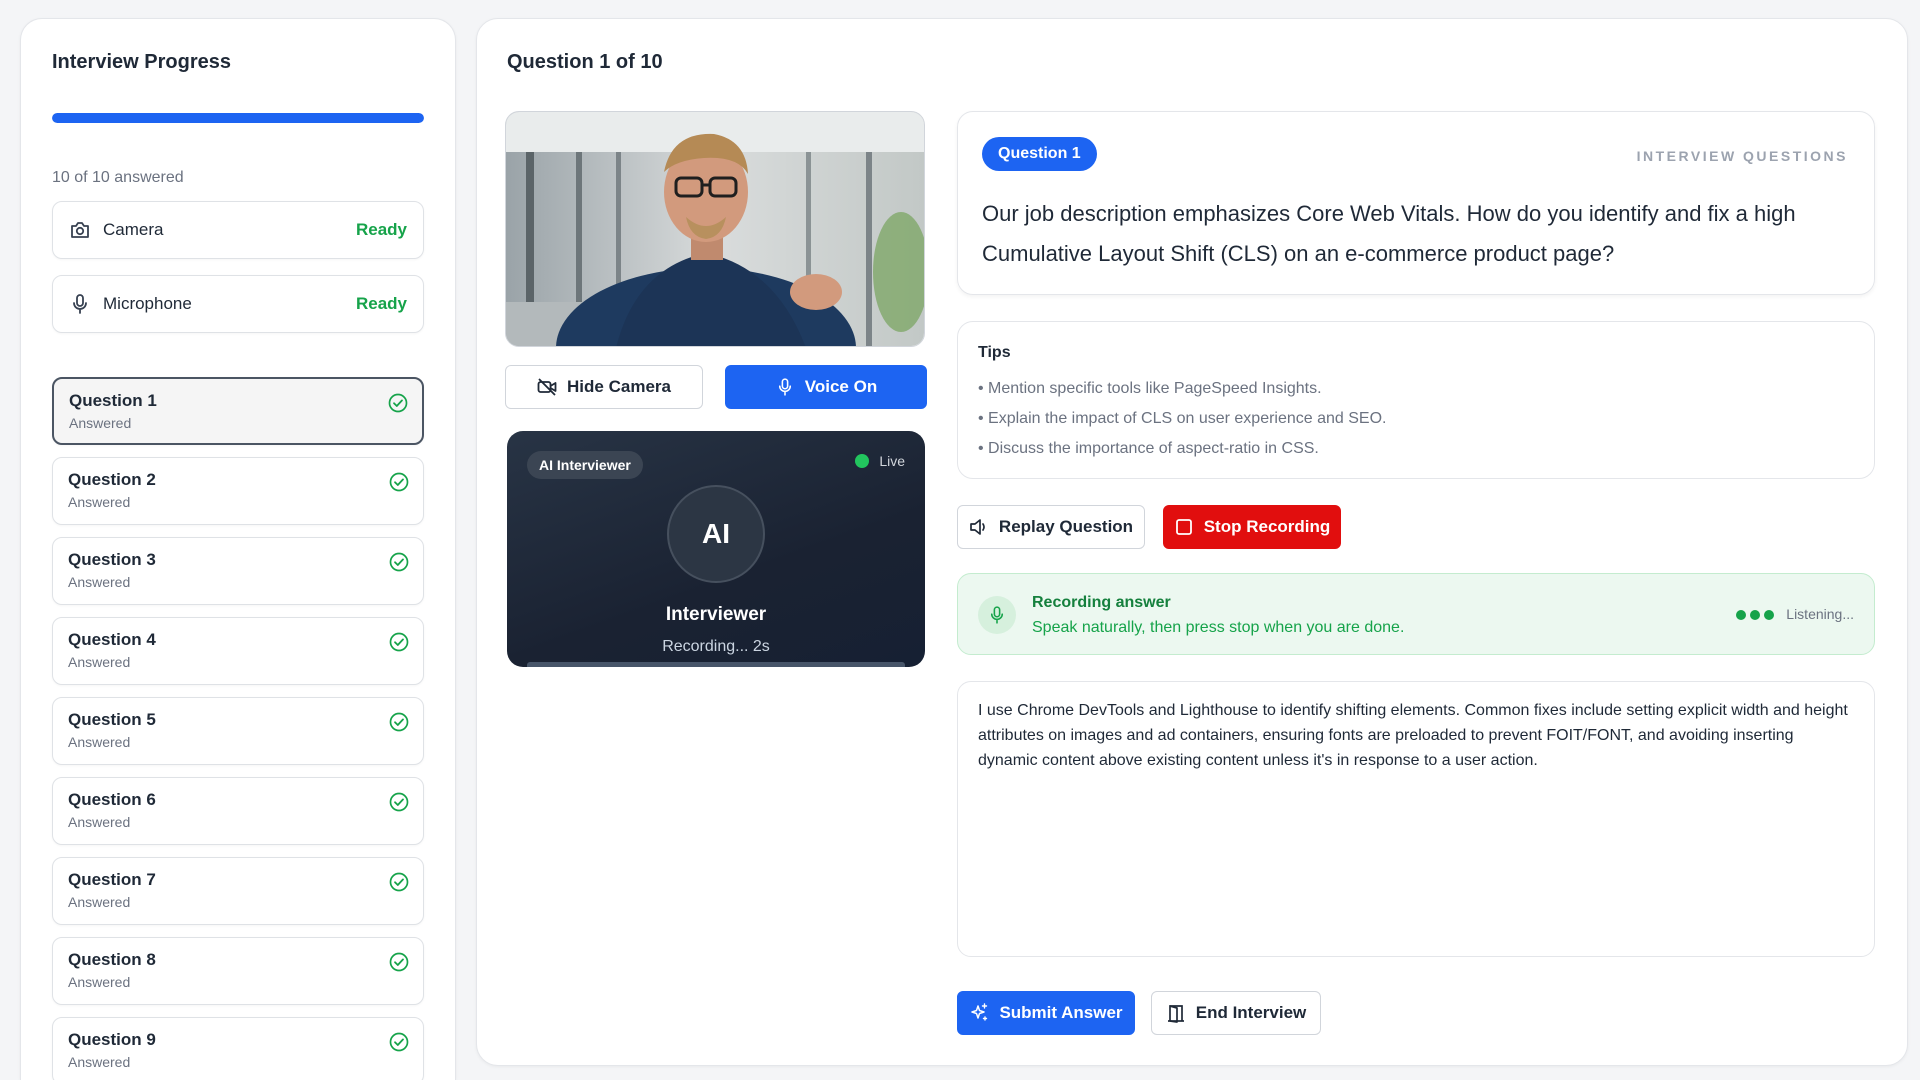 The width and height of the screenshot is (1920, 1080). I want to click on microphone-status: Microphone Ready, so click(238, 304).